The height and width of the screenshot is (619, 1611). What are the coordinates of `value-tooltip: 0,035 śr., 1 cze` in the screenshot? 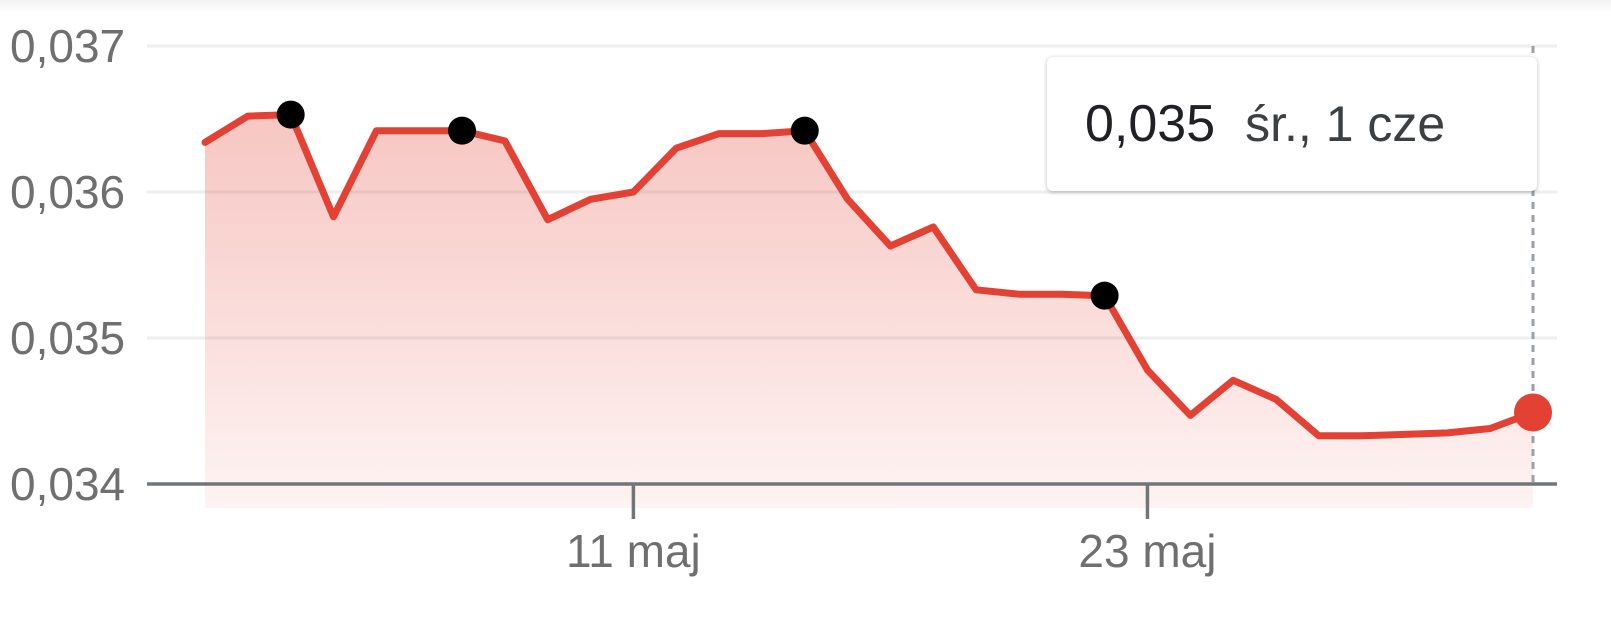 It's located at (1292, 124).